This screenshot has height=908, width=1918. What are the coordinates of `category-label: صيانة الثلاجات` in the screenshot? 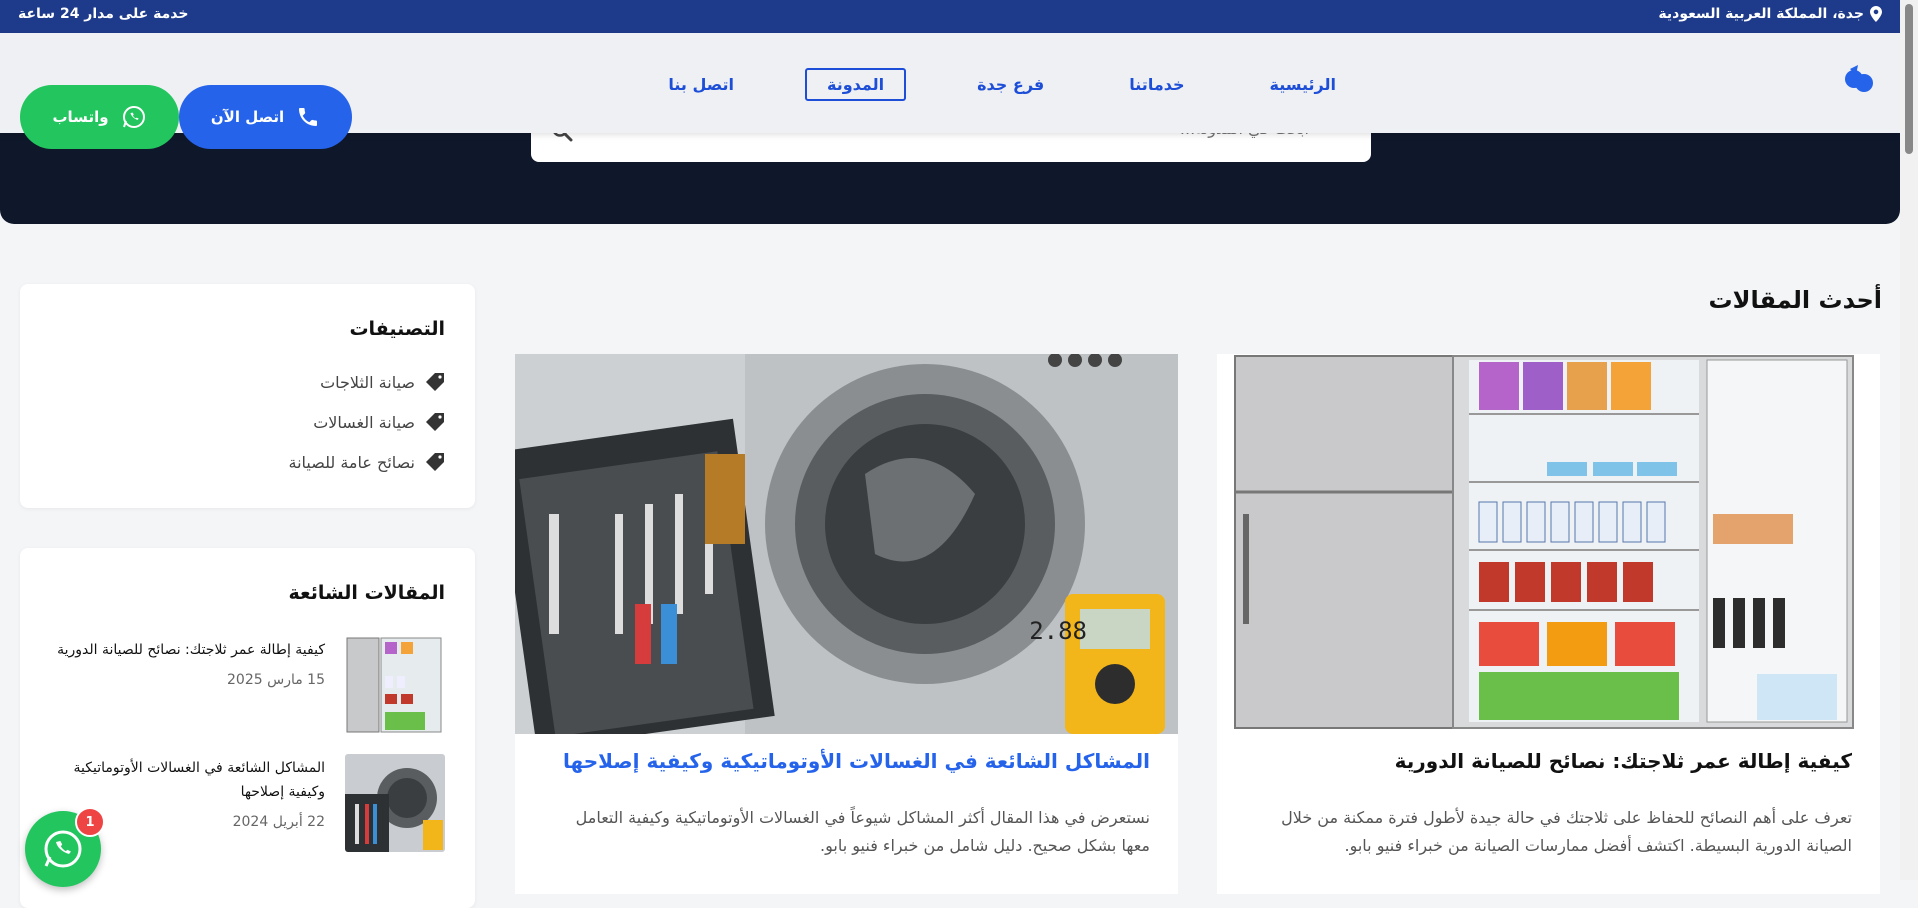 It's located at (367, 382).